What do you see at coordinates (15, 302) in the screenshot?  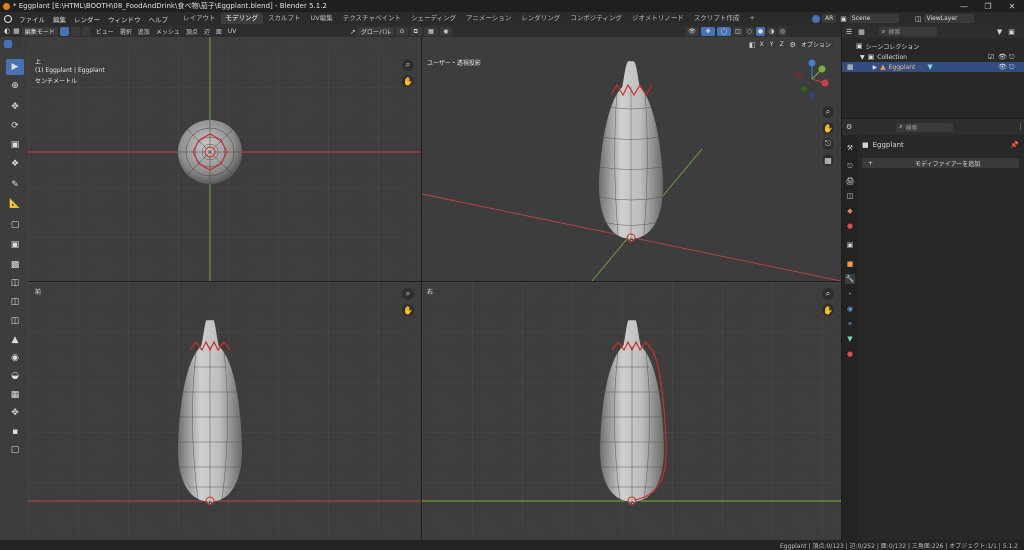 I see `loop-cut-tool: ◫` at bounding box center [15, 302].